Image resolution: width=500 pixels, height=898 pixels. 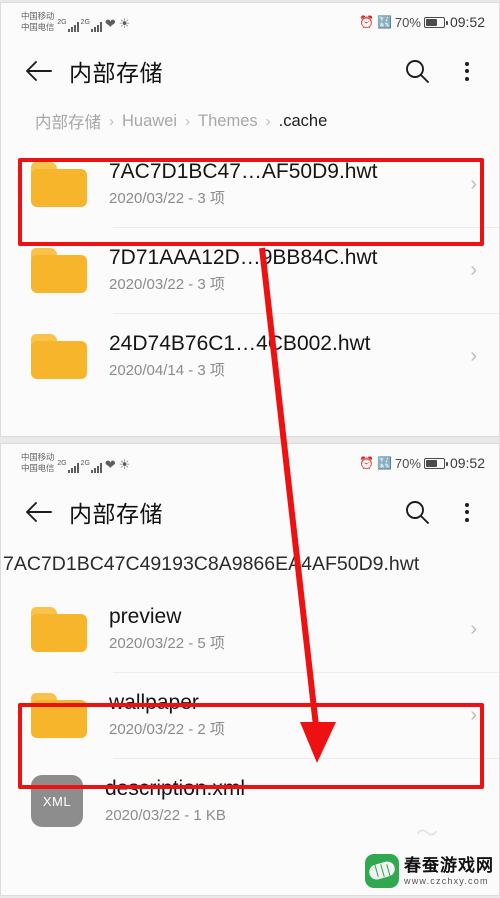 I want to click on watermark-site-name: 春蚕游戏网, so click(x=449, y=865).